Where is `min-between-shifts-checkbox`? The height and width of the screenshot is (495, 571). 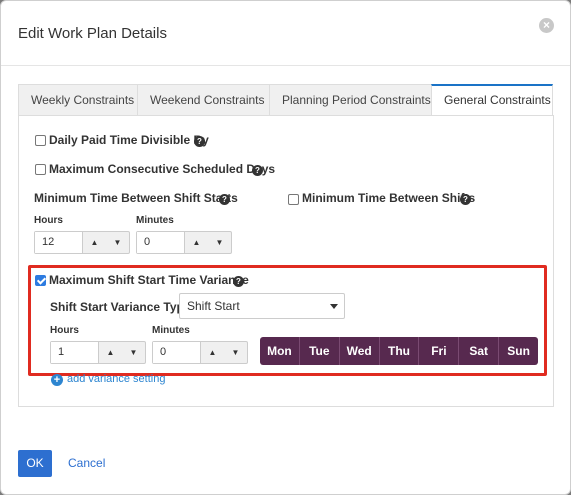
min-between-shifts-checkbox is located at coordinates (293, 199).